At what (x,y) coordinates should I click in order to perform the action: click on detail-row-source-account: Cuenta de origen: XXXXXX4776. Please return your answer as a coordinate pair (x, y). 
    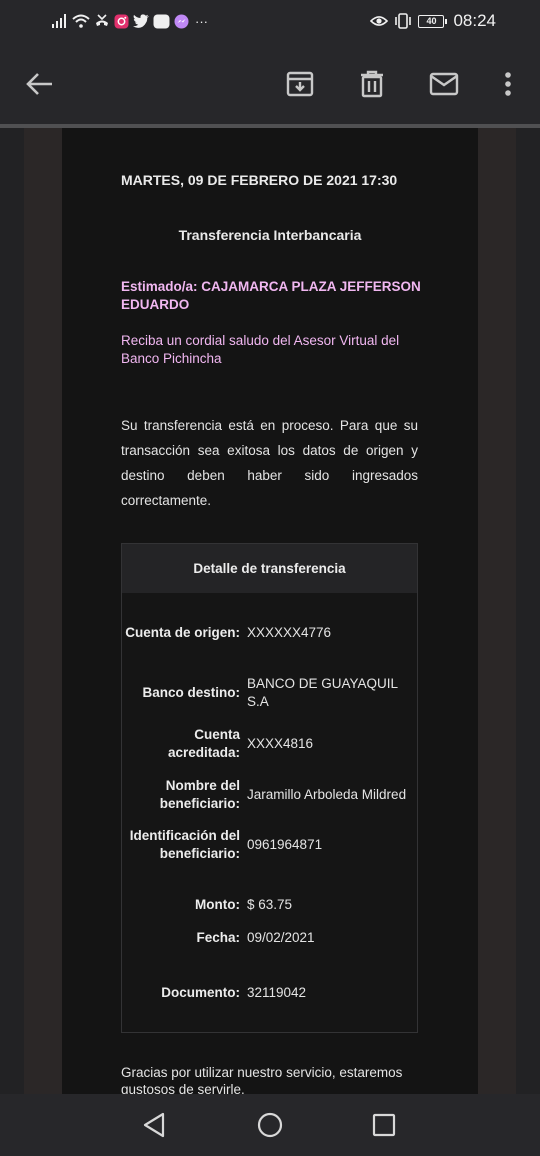
    Looking at the image, I should click on (270, 633).